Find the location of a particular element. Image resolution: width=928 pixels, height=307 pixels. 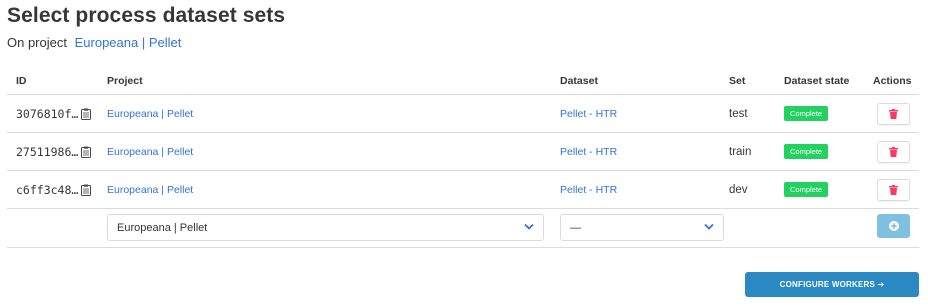

dataset-select: — is located at coordinates (642, 227).